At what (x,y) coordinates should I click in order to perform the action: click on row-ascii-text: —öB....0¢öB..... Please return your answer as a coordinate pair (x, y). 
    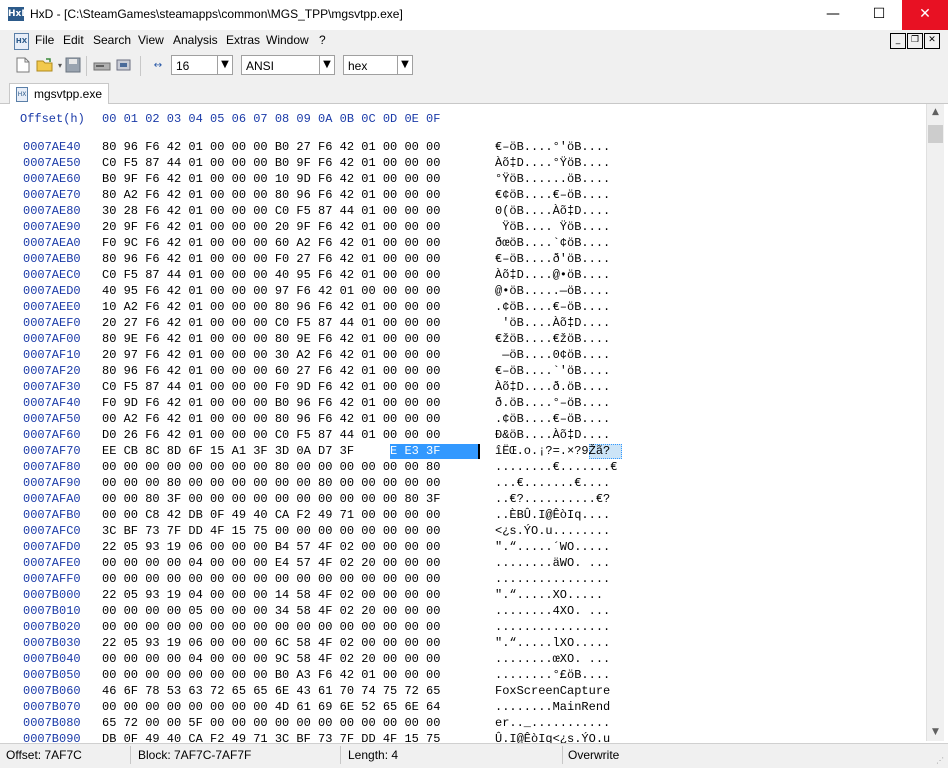
    Looking at the image, I should click on (552, 355).